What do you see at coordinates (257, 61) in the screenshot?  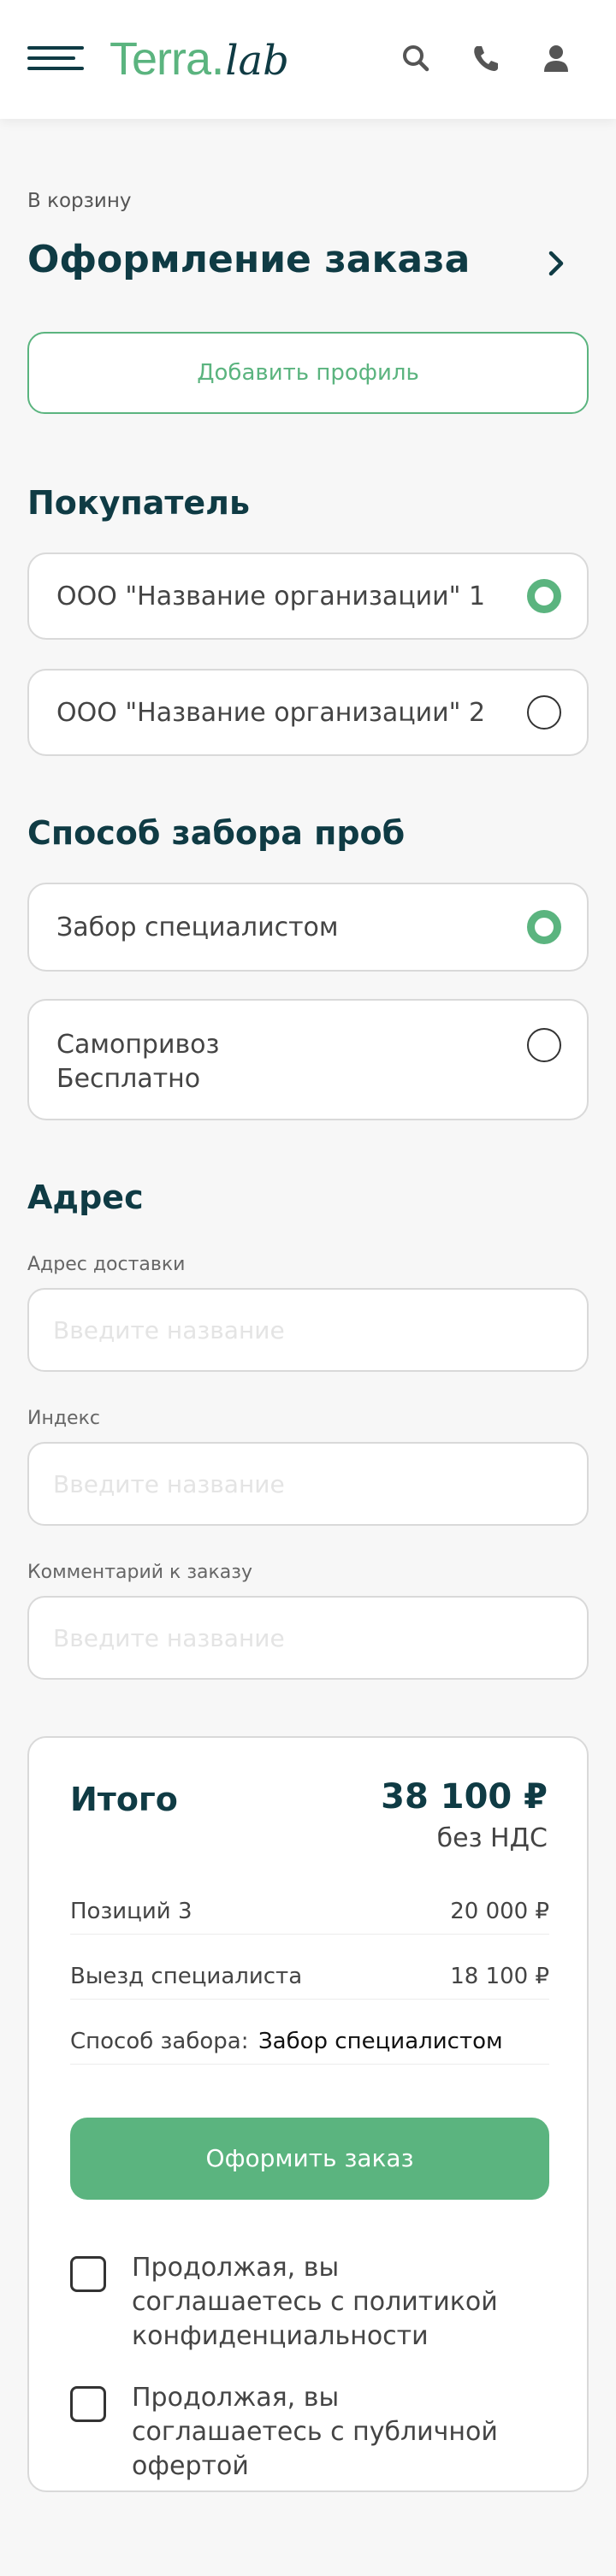 I see `logo-sub: lab` at bounding box center [257, 61].